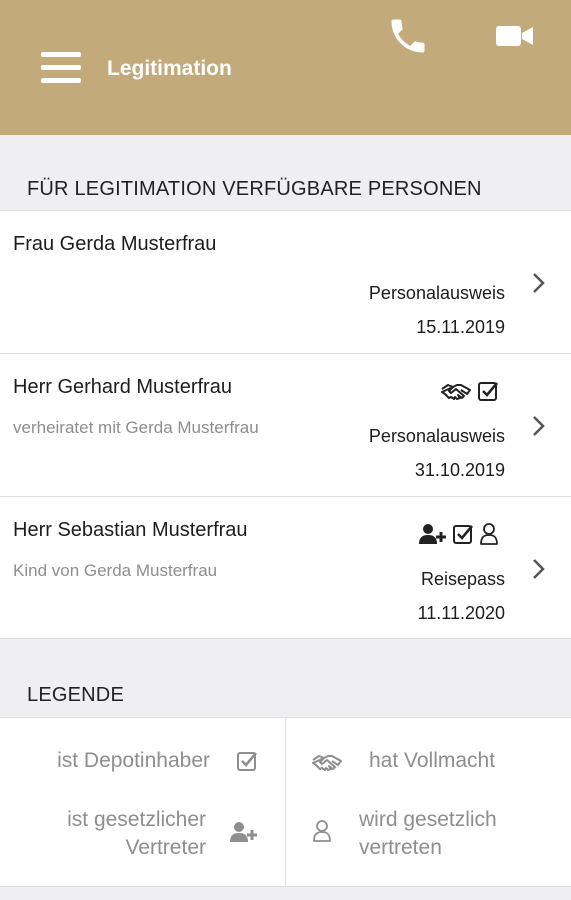  Describe the element at coordinates (428, 819) in the screenshot. I see `legend-label-vertreten-line1: wird gesetzlich` at that location.